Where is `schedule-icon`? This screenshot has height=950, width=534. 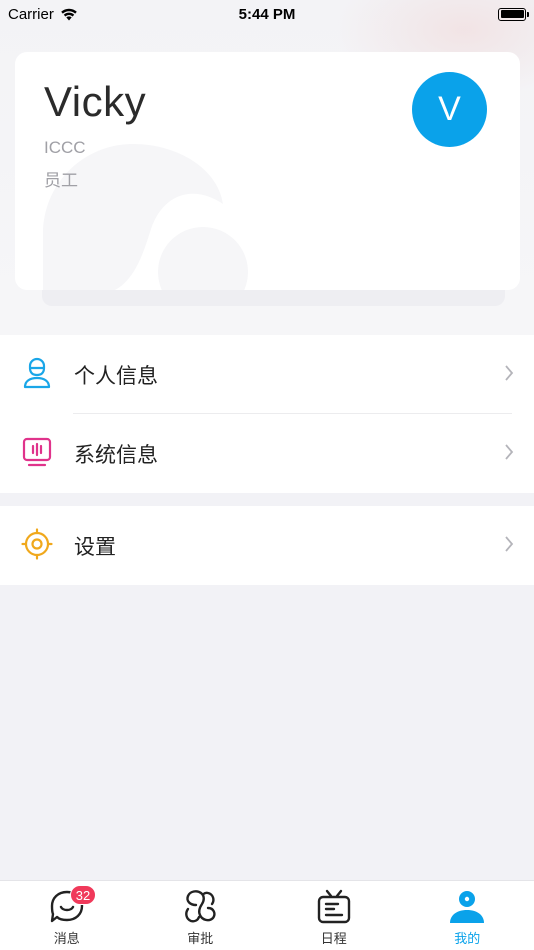 schedule-icon is located at coordinates (333, 906).